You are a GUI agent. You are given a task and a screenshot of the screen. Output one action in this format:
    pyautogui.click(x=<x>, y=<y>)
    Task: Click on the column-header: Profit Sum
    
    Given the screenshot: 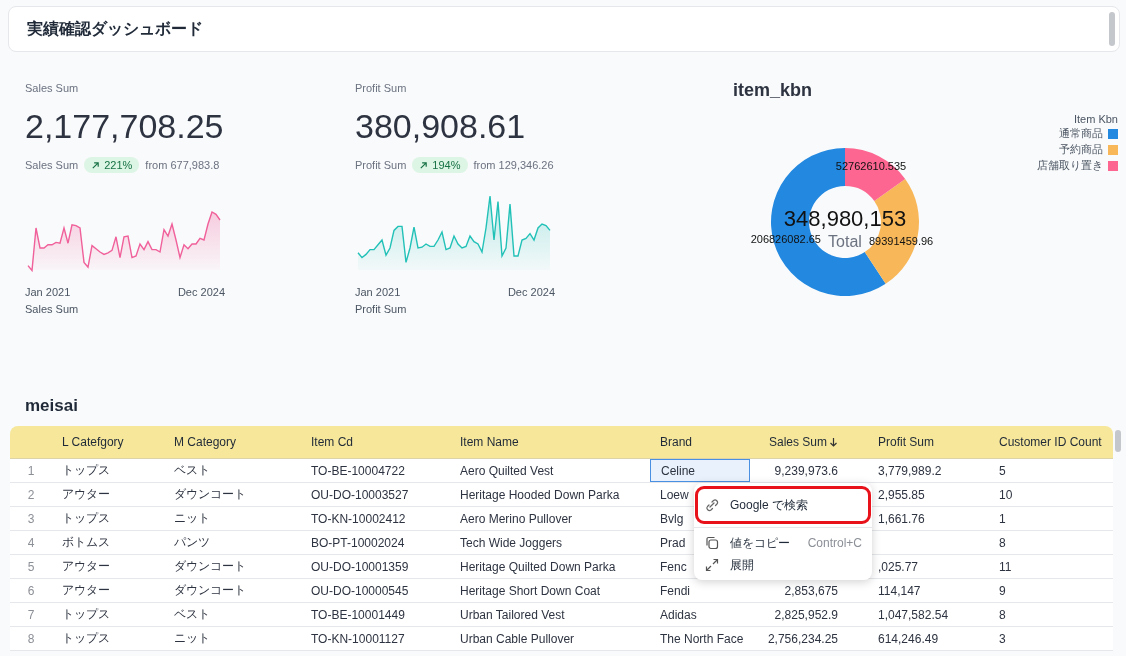 What is the action you would take?
    pyautogui.click(x=906, y=442)
    